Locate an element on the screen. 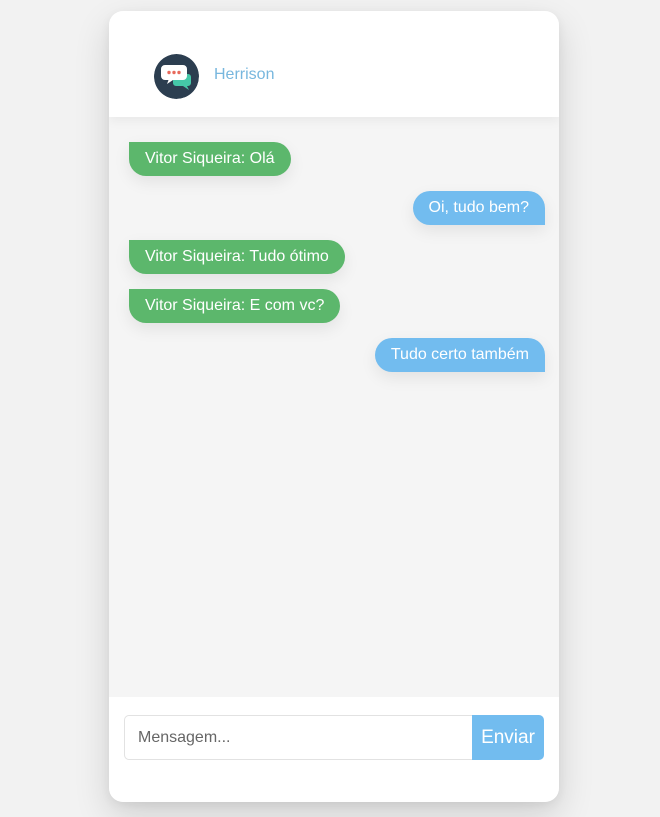  message-received: Vitor Siqueira: Tudo ótimo is located at coordinates (237, 257).